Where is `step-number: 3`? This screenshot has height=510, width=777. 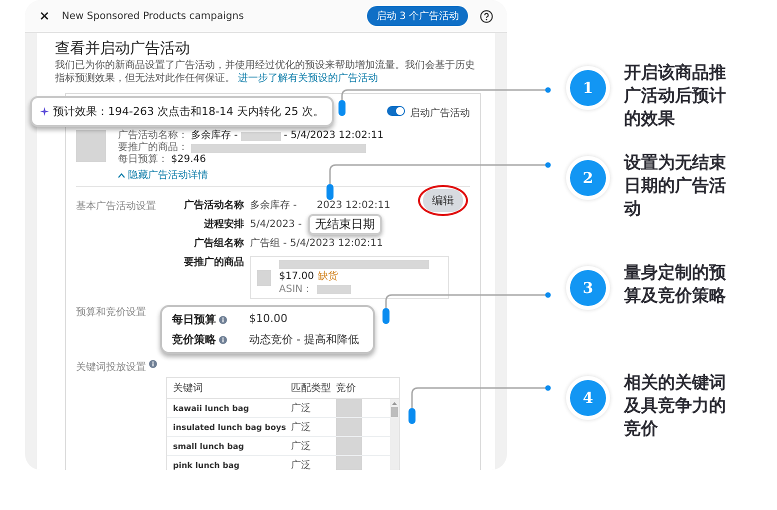
step-number: 3 is located at coordinates (588, 288).